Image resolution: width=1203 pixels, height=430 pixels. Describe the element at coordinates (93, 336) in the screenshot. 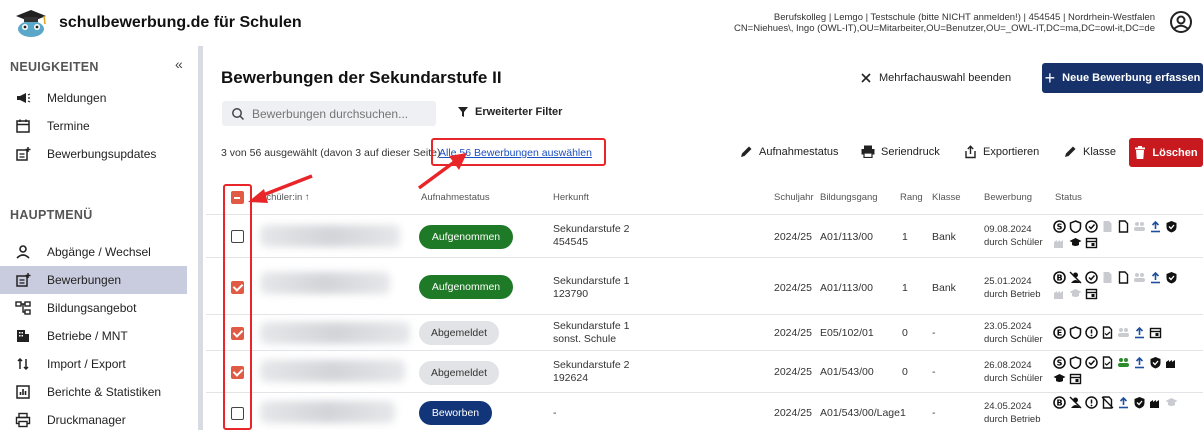

I see `sidebar-item-betriebe: Betriebe / MNT` at that location.